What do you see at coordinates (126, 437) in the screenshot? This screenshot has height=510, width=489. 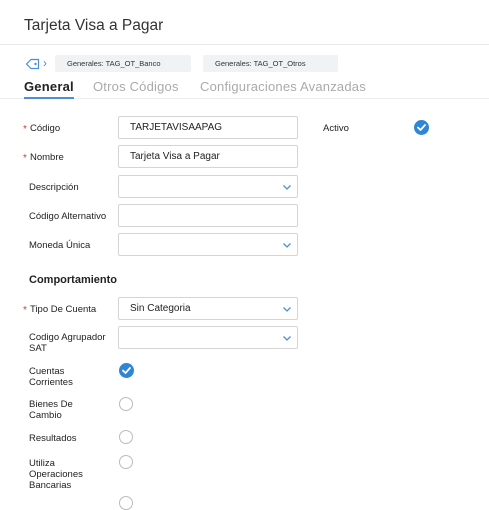 I see `resultados-checkbox` at bounding box center [126, 437].